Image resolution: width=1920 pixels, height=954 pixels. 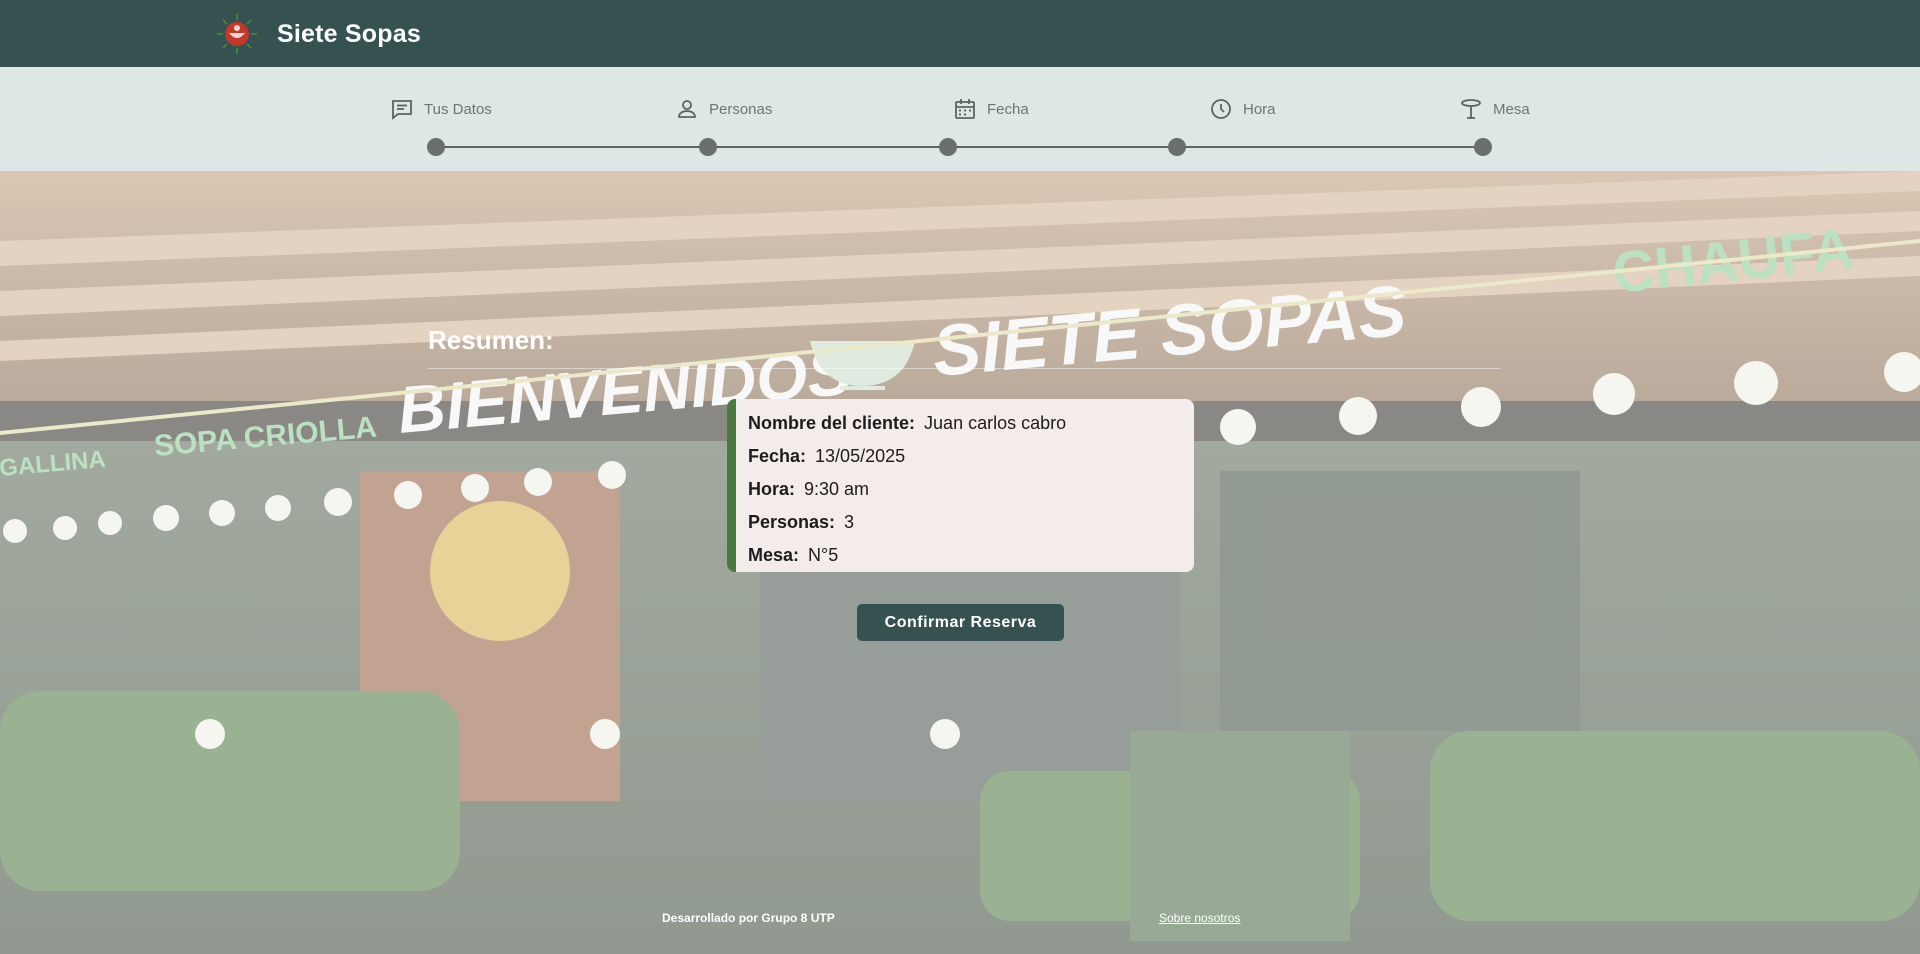 What do you see at coordinates (971, 489) in the screenshot?
I see `summary-row-hora: Hora: 9:30 am` at bounding box center [971, 489].